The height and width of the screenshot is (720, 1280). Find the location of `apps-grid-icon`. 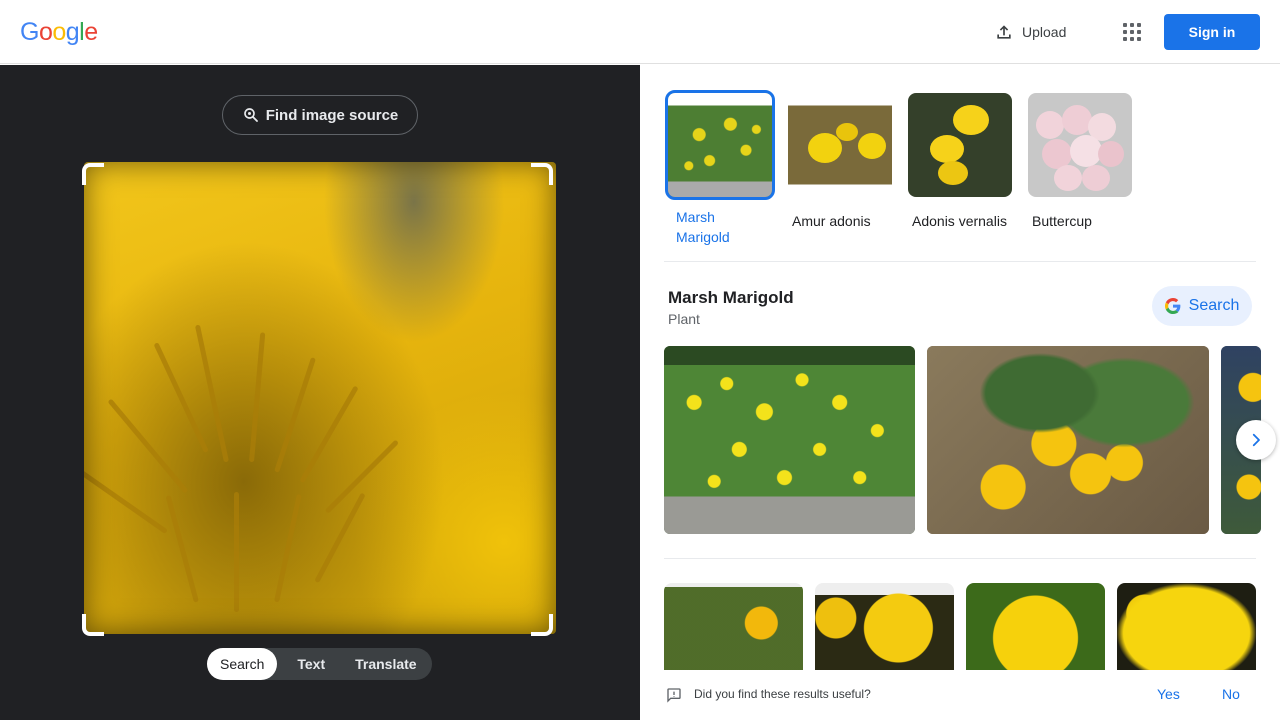

apps-grid-icon is located at coordinates (1132, 32).